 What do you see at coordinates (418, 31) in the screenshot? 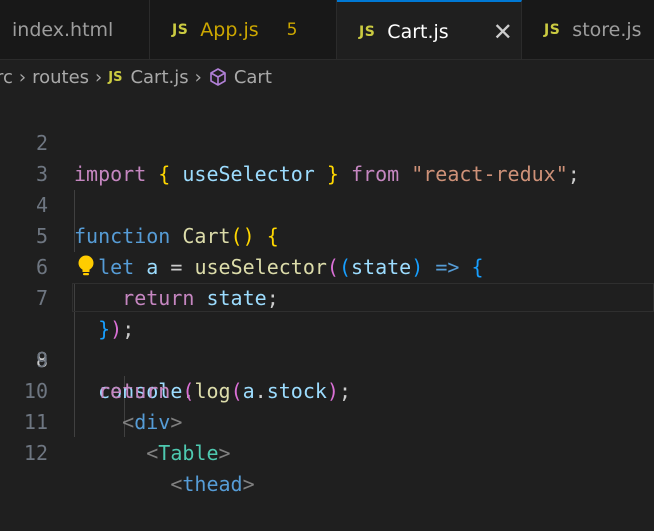
I see `tab-label: Cart.js` at bounding box center [418, 31].